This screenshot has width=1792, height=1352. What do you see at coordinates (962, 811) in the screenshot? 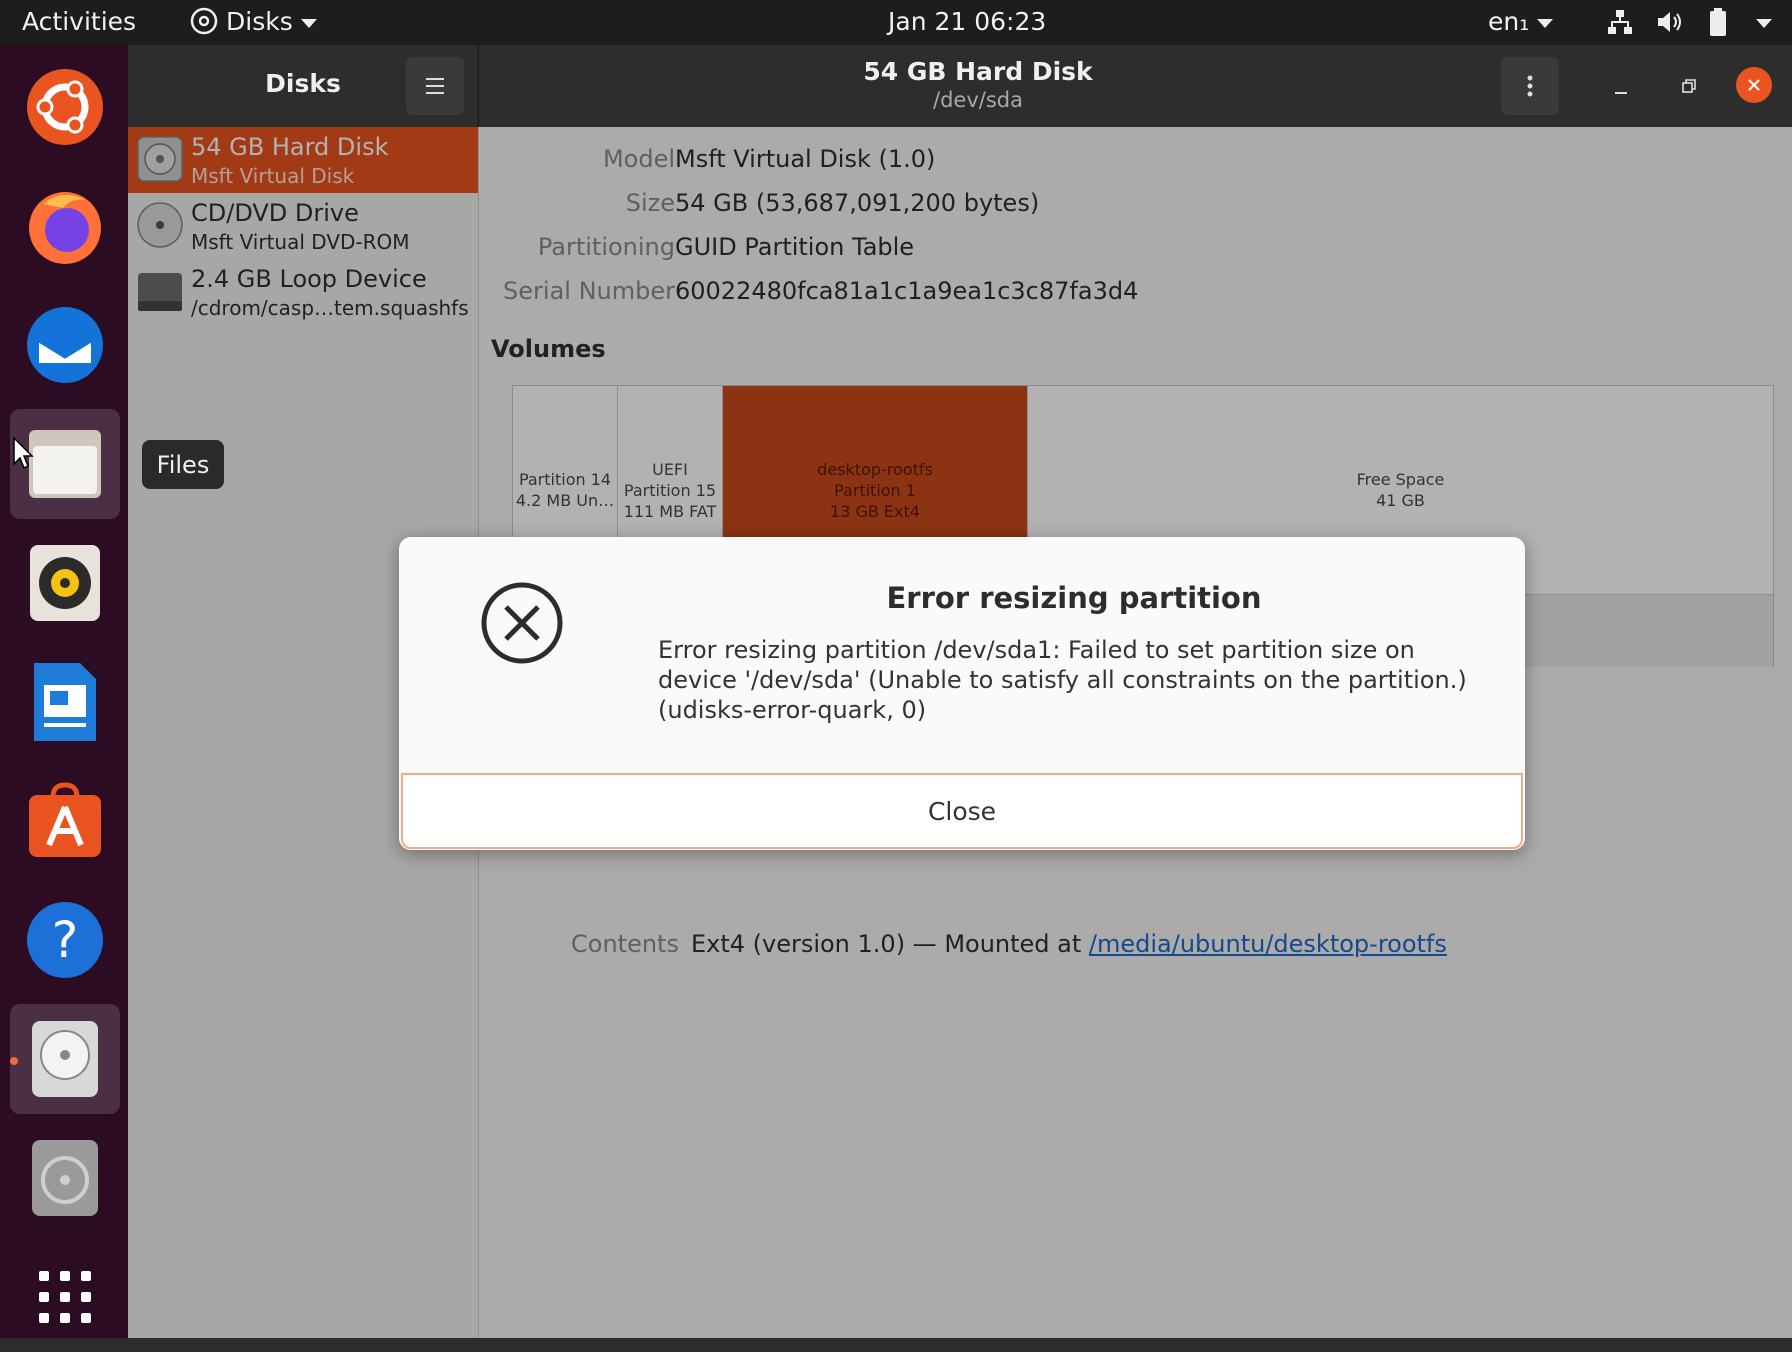
I see `dialog-close-button: Close` at bounding box center [962, 811].